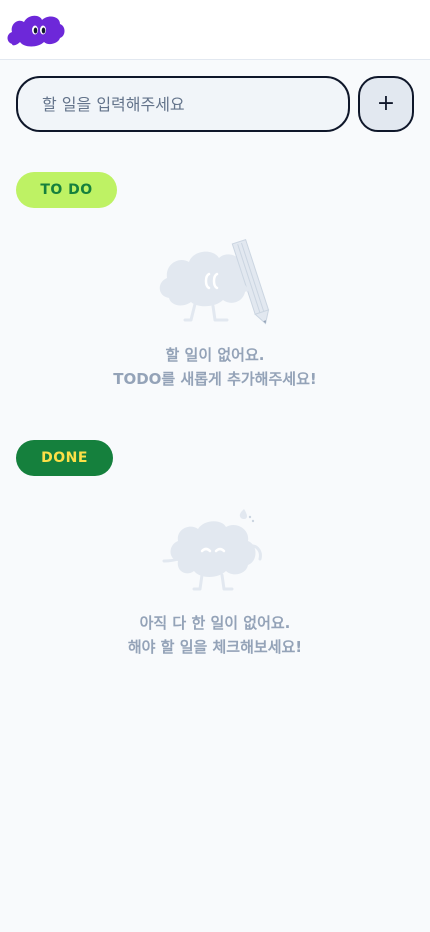  What do you see at coordinates (215, 379) in the screenshot?
I see `todo-empty-line2: TODO를 새롭게 추가해주세요!` at bounding box center [215, 379].